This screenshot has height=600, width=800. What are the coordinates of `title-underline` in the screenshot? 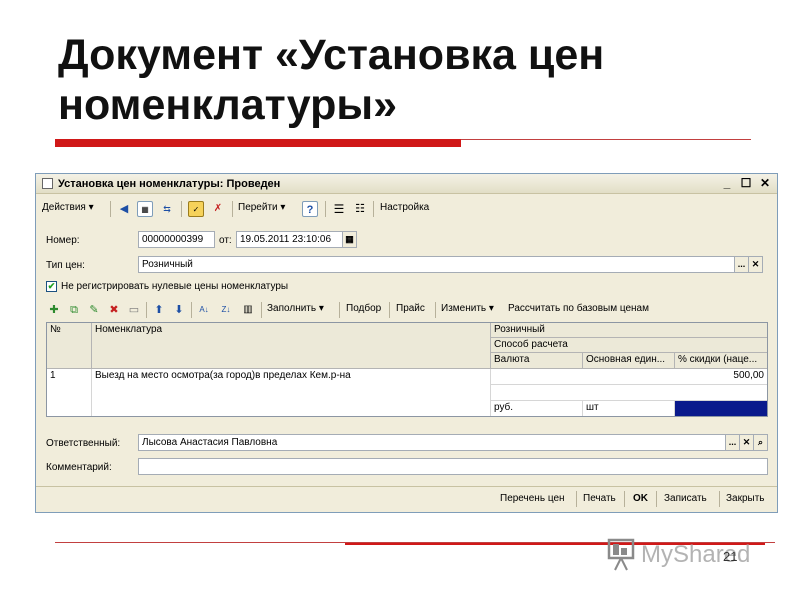 It's located at (258, 143).